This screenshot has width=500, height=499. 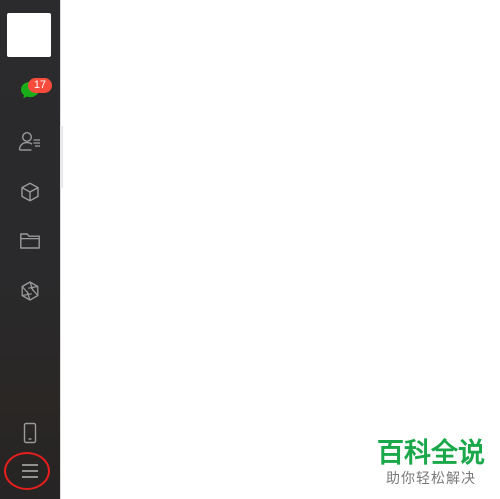 I want to click on avatar, so click(x=29, y=35).